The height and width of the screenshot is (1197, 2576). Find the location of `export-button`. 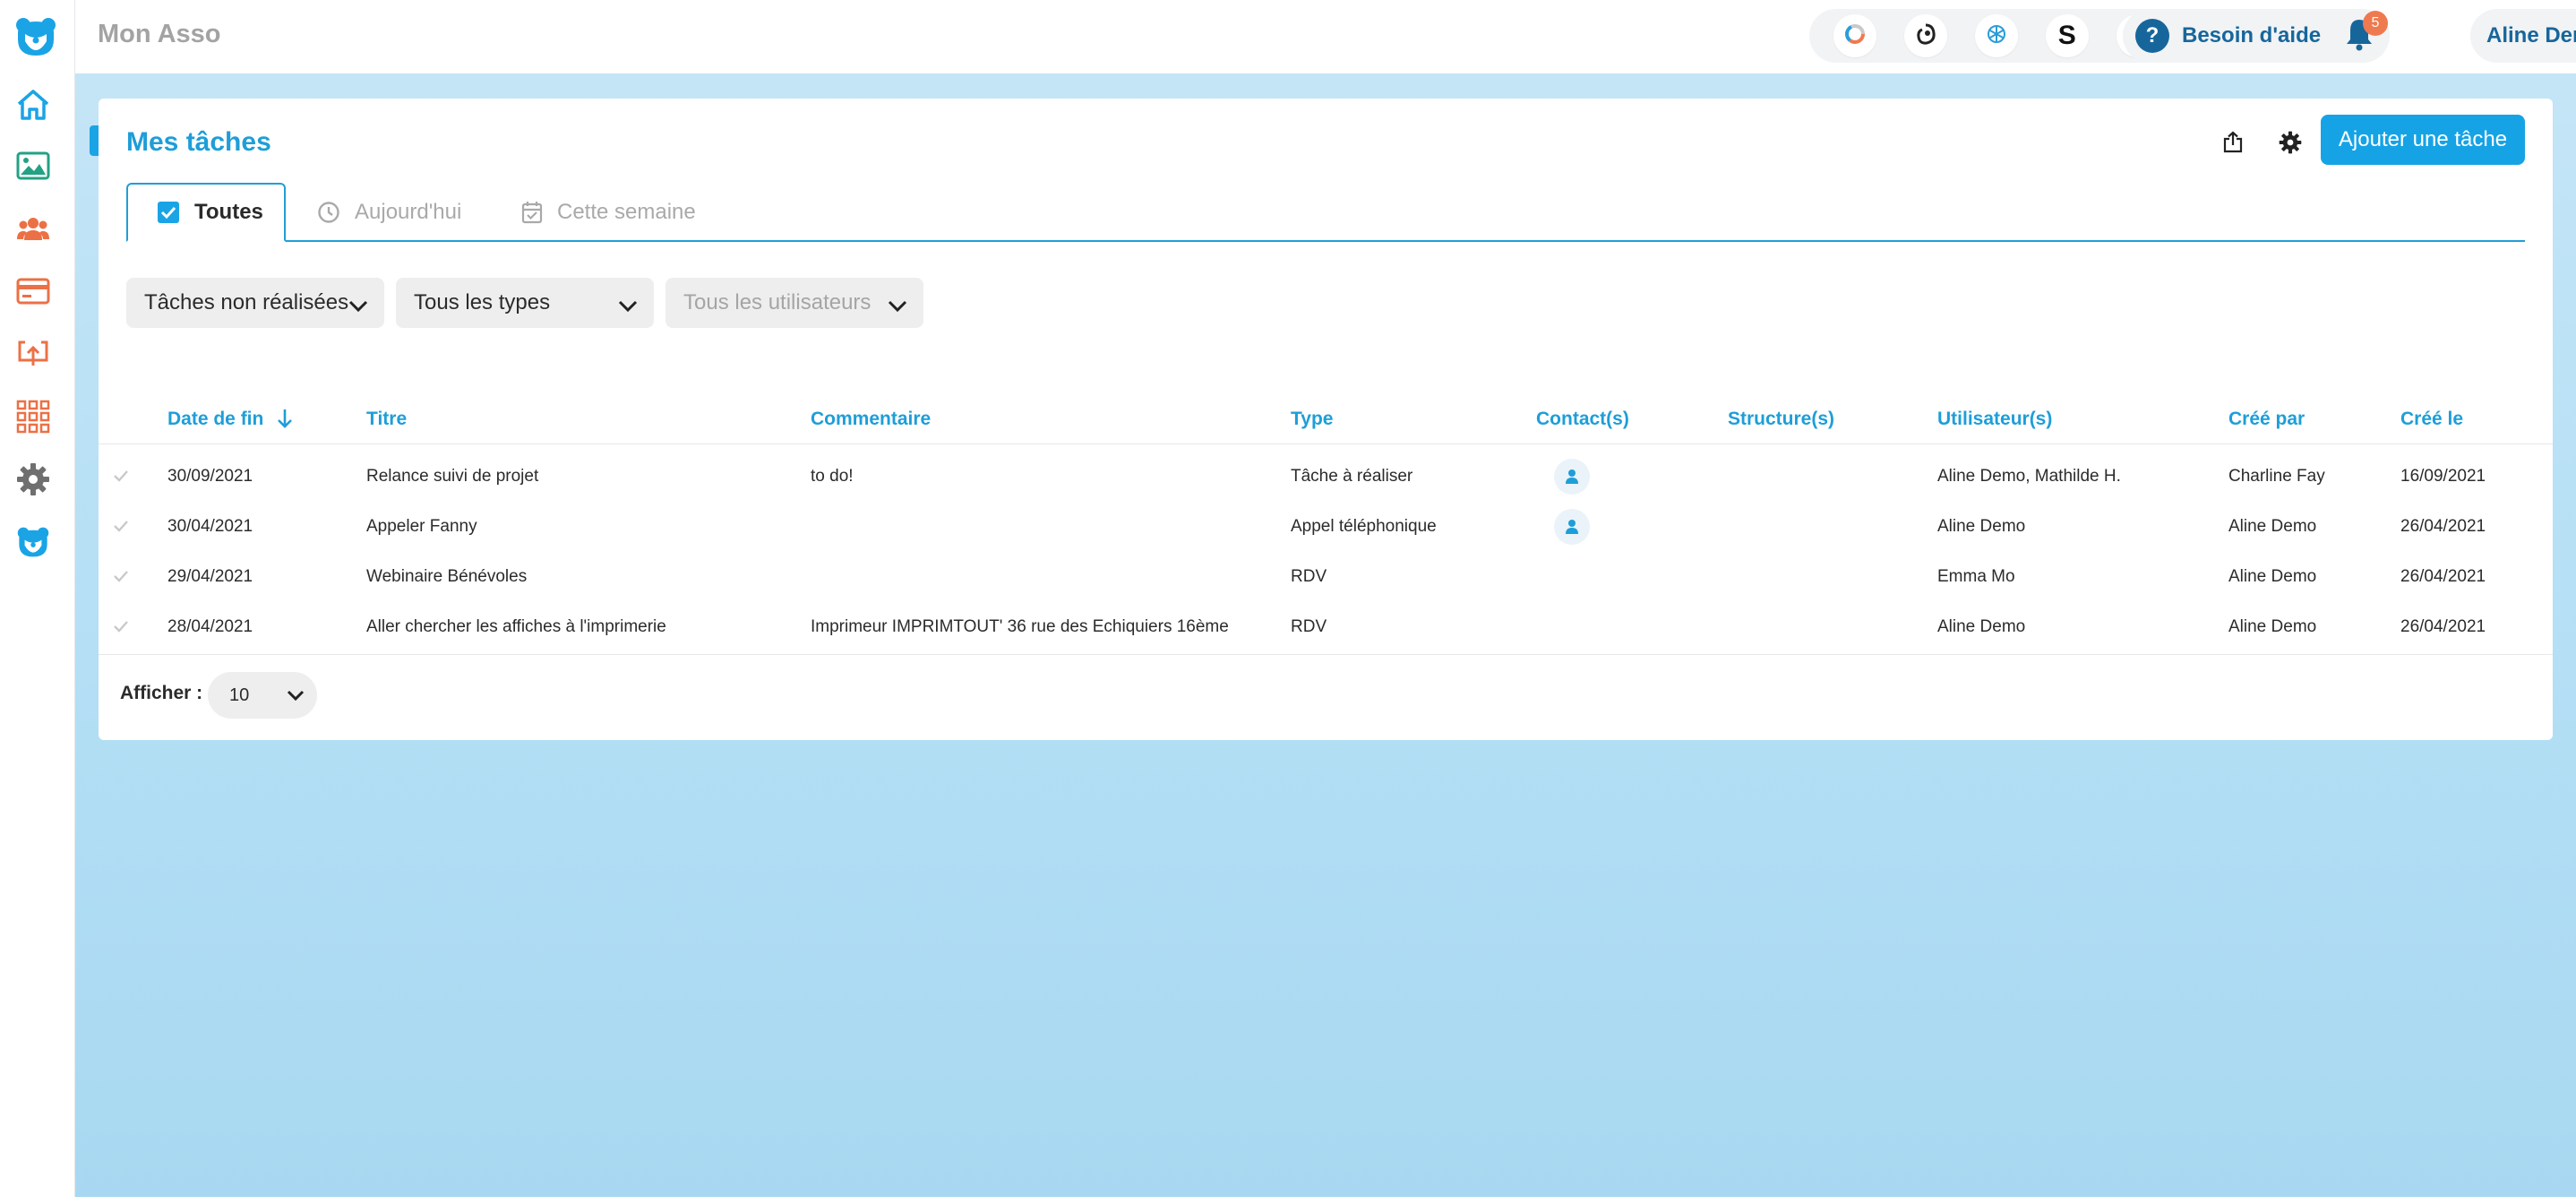

export-button is located at coordinates (2233, 144).